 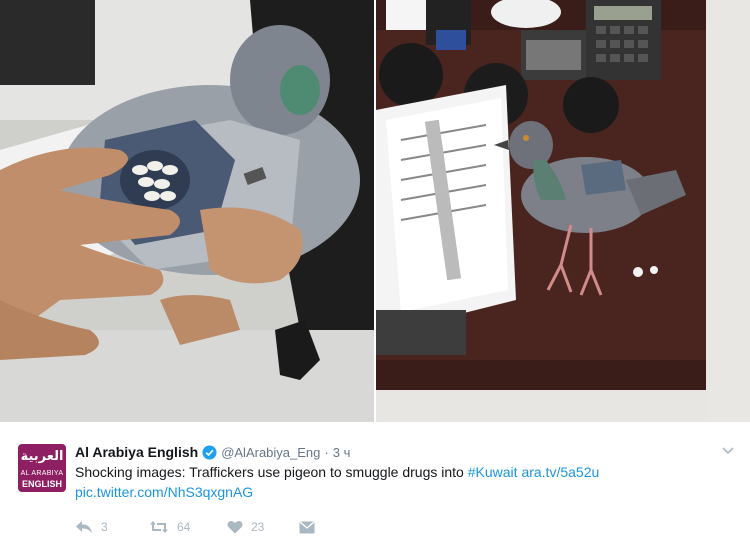 I want to click on retweet-count: 64, so click(x=184, y=527).